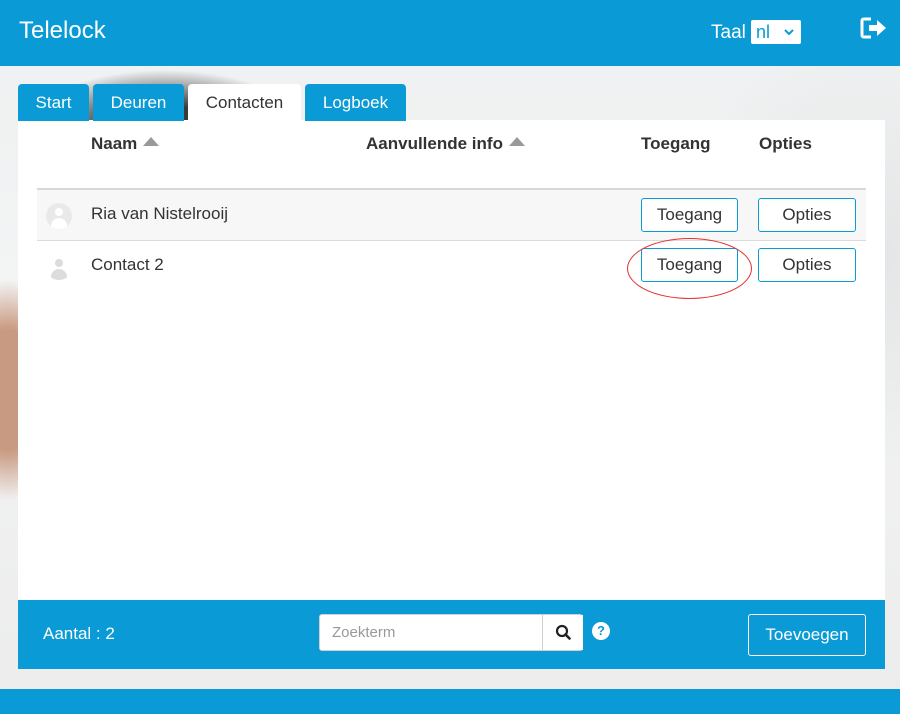 This screenshot has width=900, height=714. What do you see at coordinates (763, 32) in the screenshot?
I see `language-value: nl` at bounding box center [763, 32].